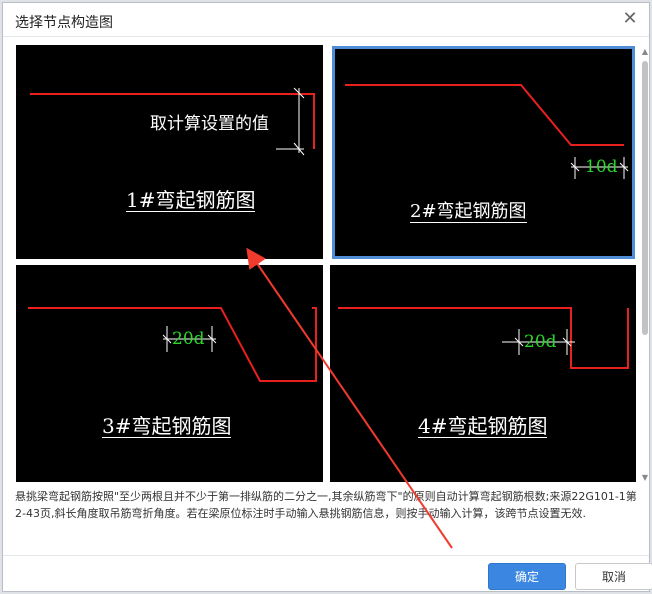 The height and width of the screenshot is (594, 652). What do you see at coordinates (209, 124) in the screenshot?
I see `note-label: 取计算设置的值` at bounding box center [209, 124].